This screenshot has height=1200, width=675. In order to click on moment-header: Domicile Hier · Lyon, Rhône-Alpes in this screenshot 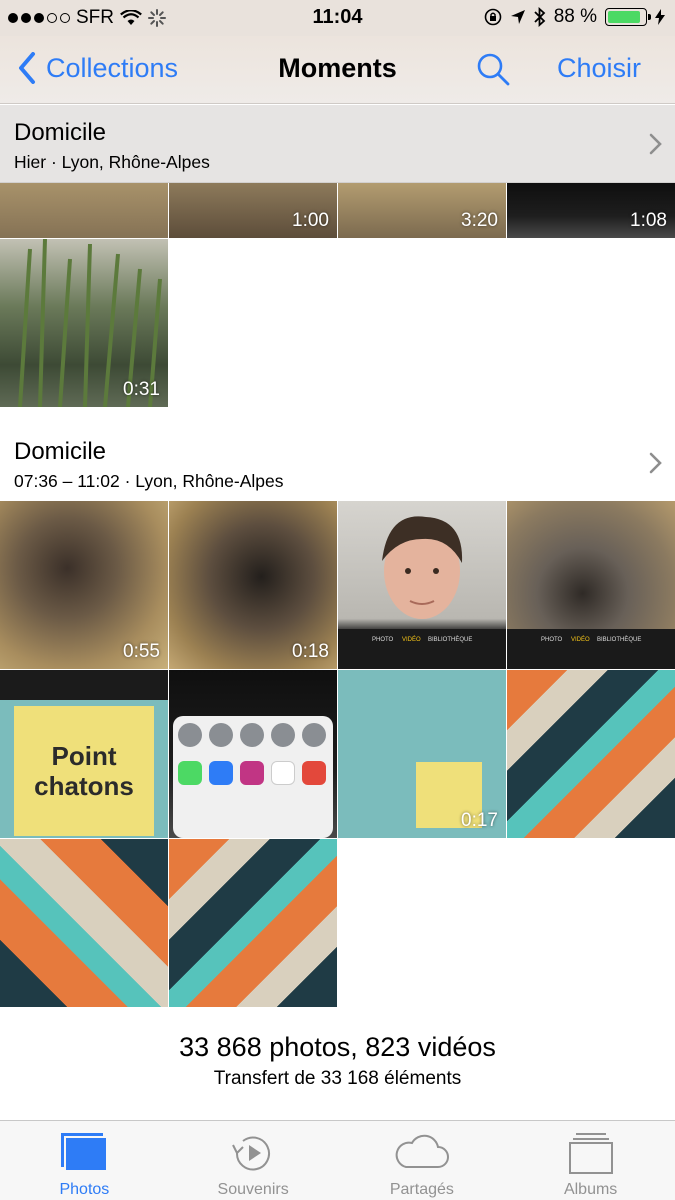, I will do `click(337, 144)`.